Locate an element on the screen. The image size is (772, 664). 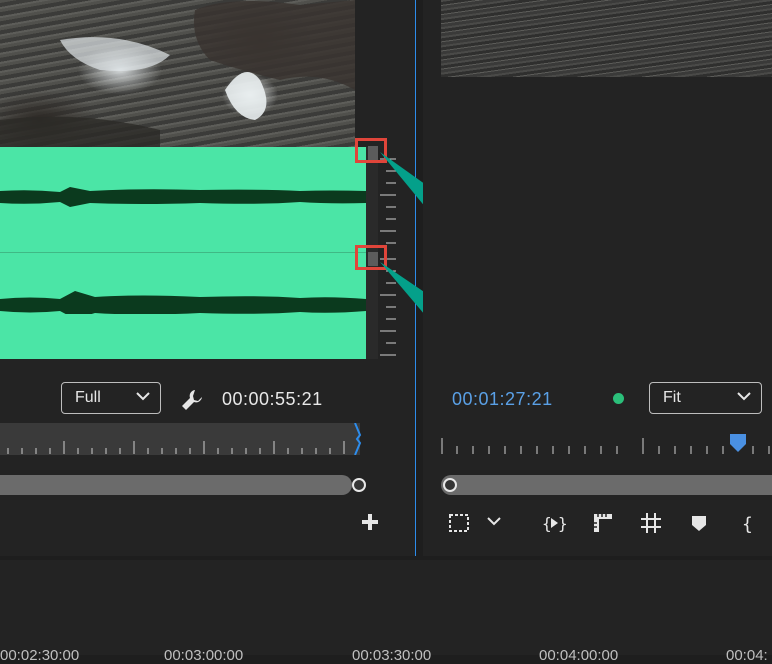
mark-in-icon: { is located at coordinates (747, 523).